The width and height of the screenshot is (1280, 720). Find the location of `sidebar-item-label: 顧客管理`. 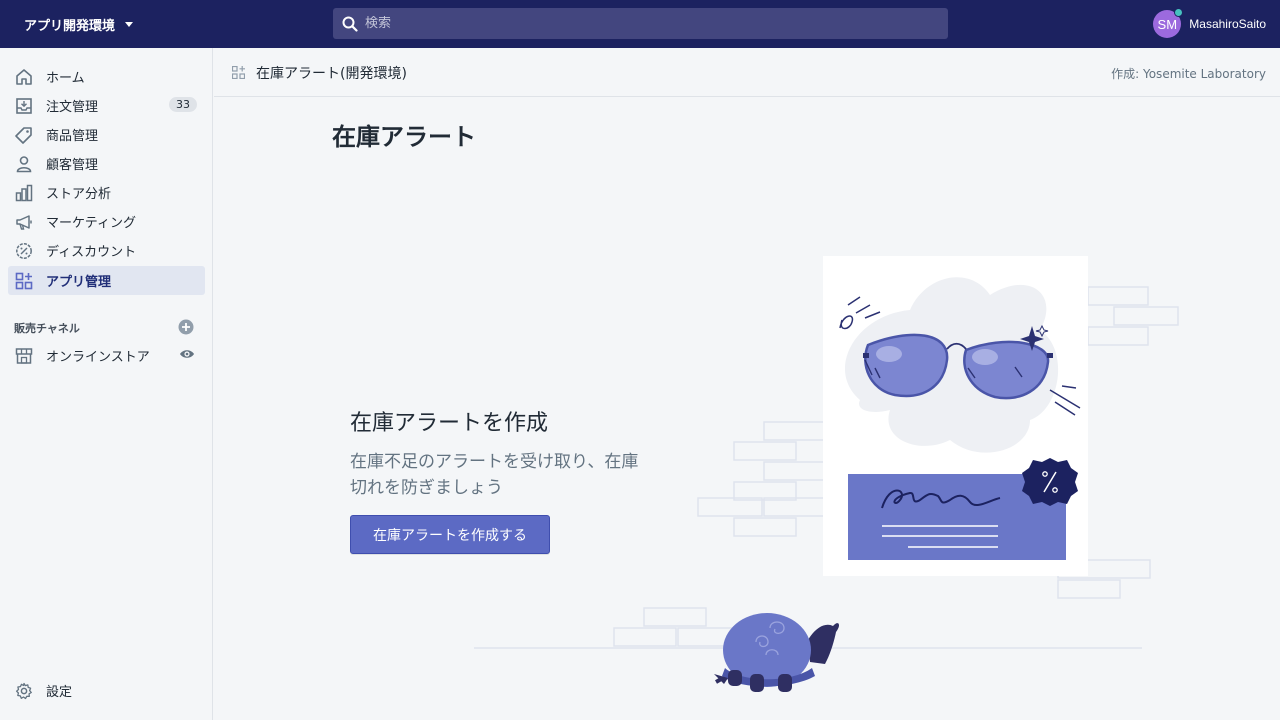

sidebar-item-label: 顧客管理 is located at coordinates (72, 165).